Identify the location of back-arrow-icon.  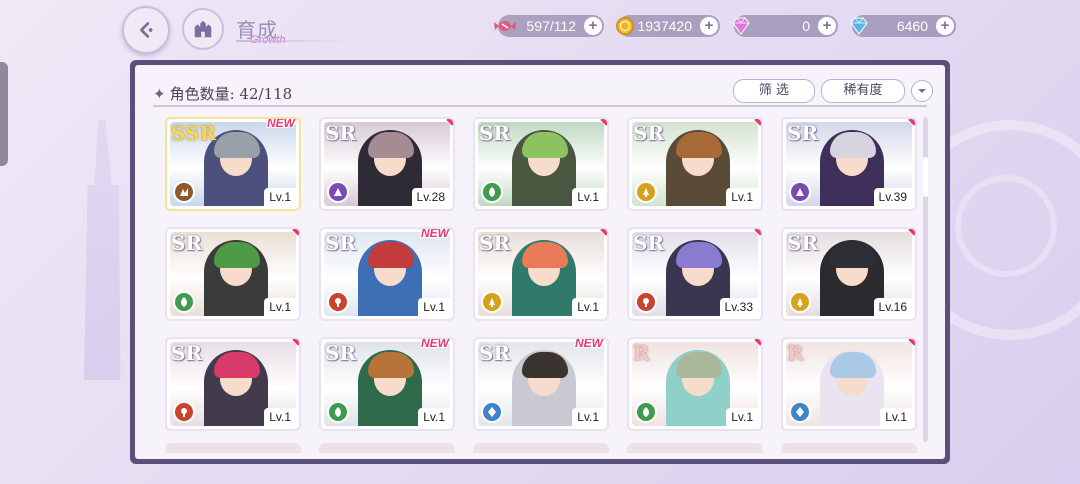
(146, 30).